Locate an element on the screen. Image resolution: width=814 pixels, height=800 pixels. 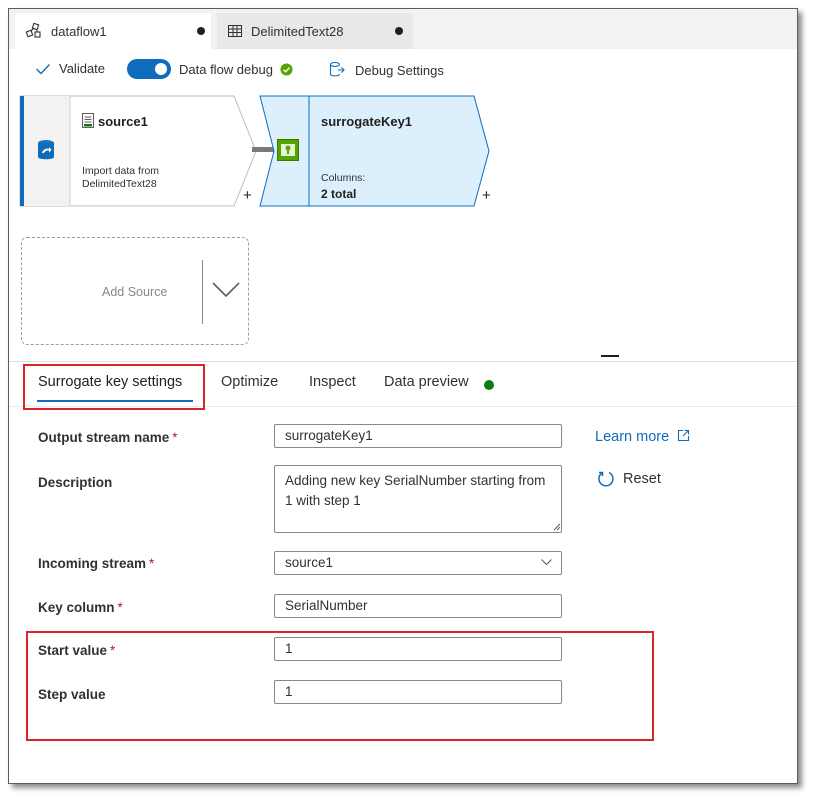
add-source-divider is located at coordinates (202, 292).